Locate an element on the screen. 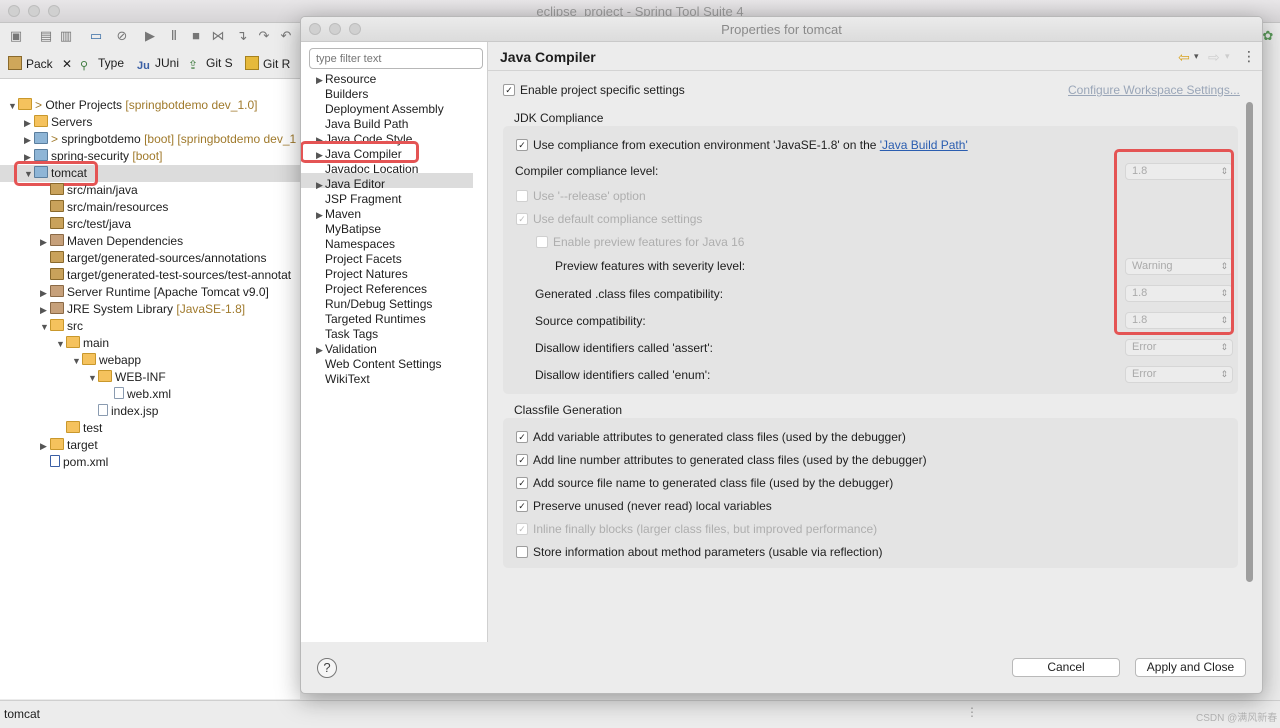 This screenshot has height=728, width=1280. nav-item-project-facets: Project Facets is located at coordinates (363, 259).